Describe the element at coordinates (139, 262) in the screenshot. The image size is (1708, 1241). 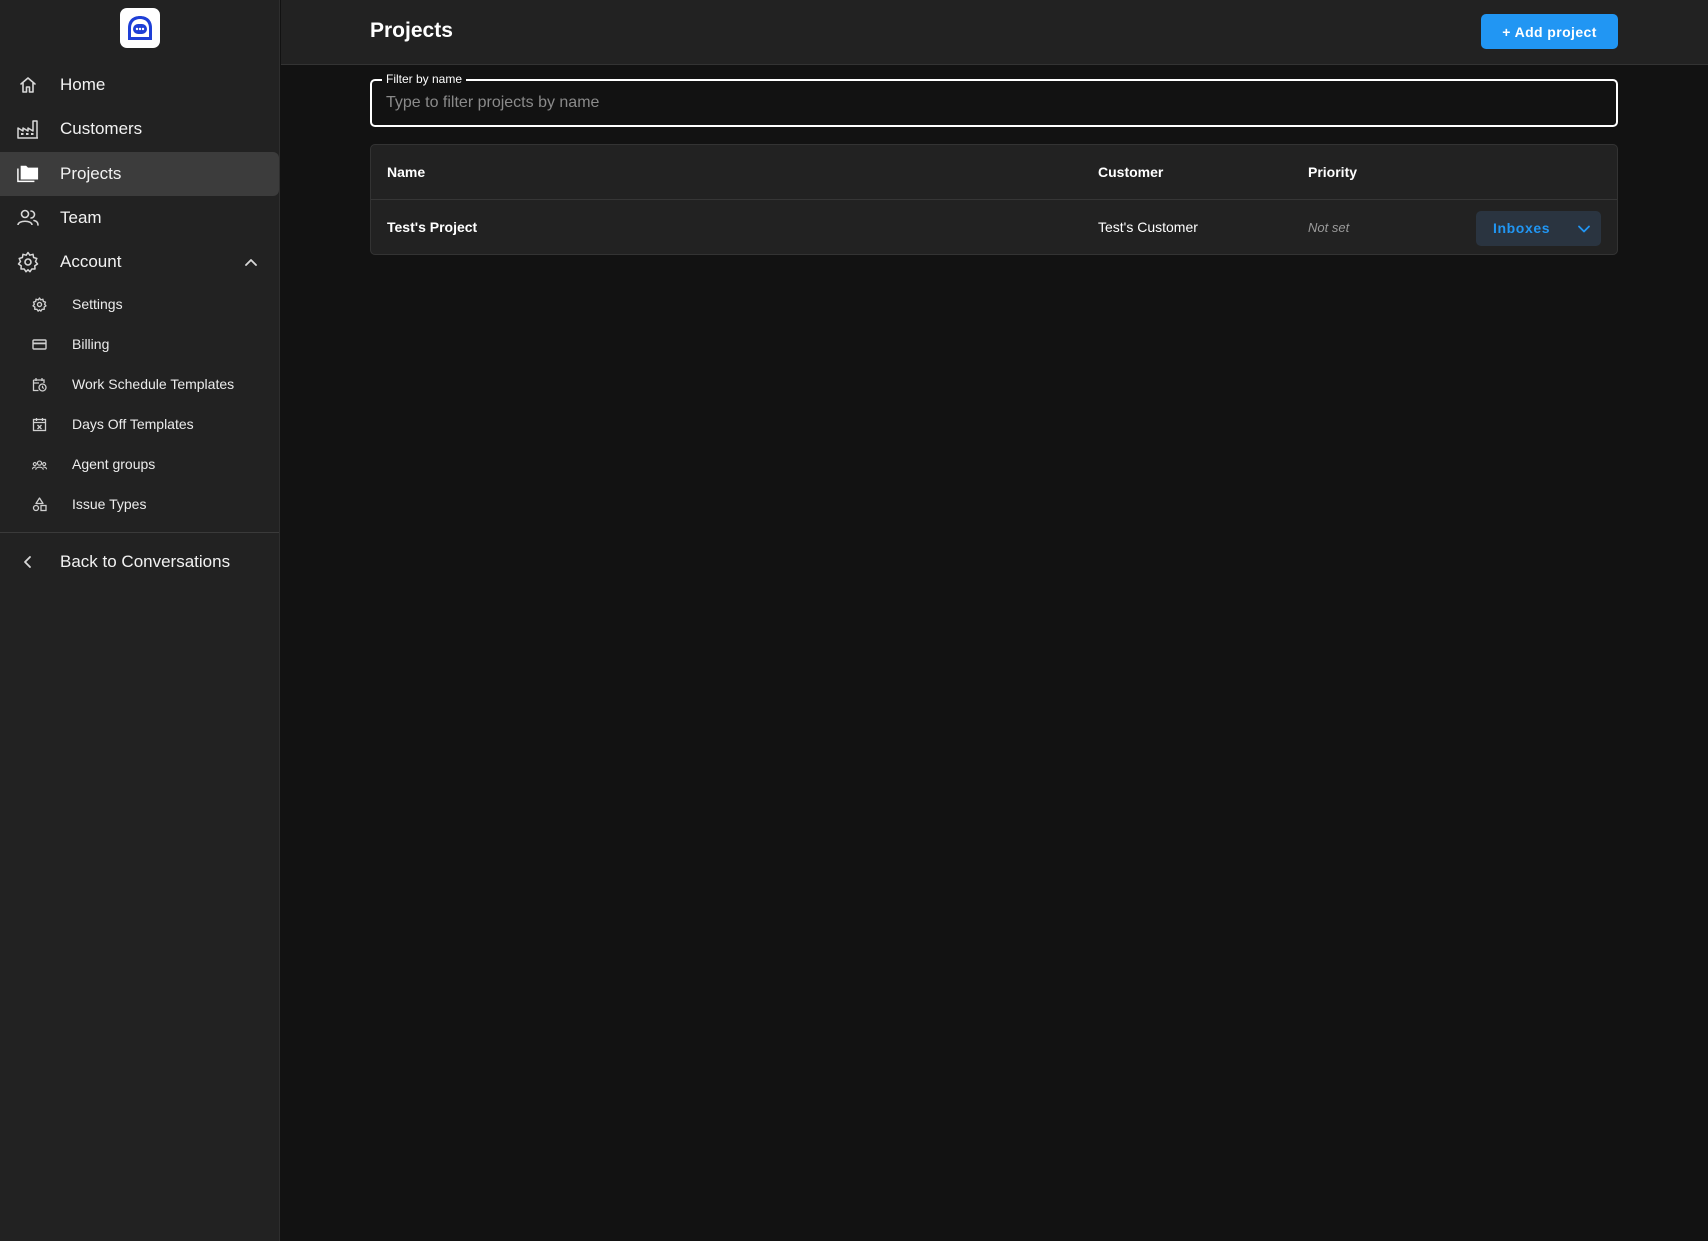
I see `sidebar-item-account: Account` at that location.